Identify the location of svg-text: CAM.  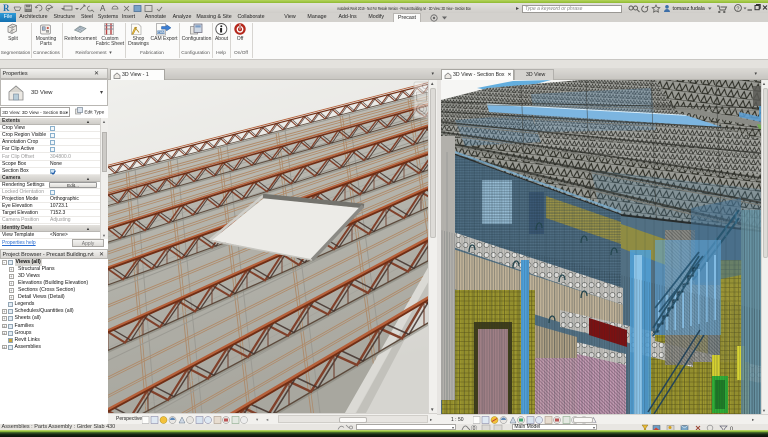
(161, 32).